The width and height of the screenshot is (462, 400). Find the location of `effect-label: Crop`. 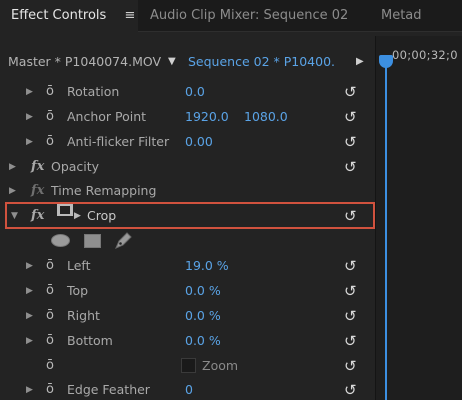

effect-label: Crop is located at coordinates (102, 215).